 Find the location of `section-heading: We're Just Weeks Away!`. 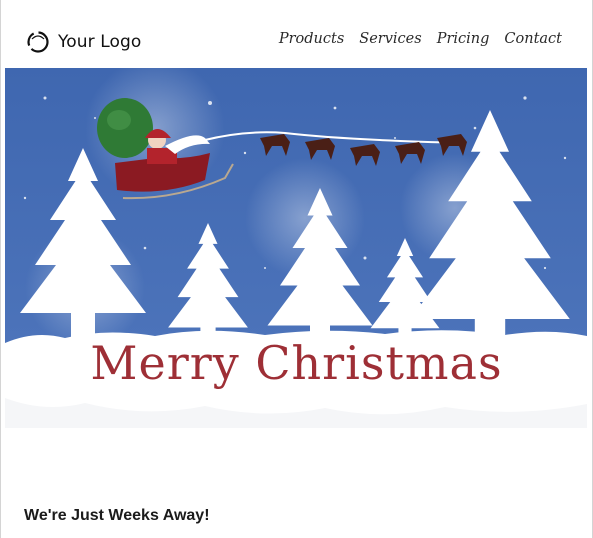

section-heading: We're Just Weeks Away! is located at coordinates (117, 515).